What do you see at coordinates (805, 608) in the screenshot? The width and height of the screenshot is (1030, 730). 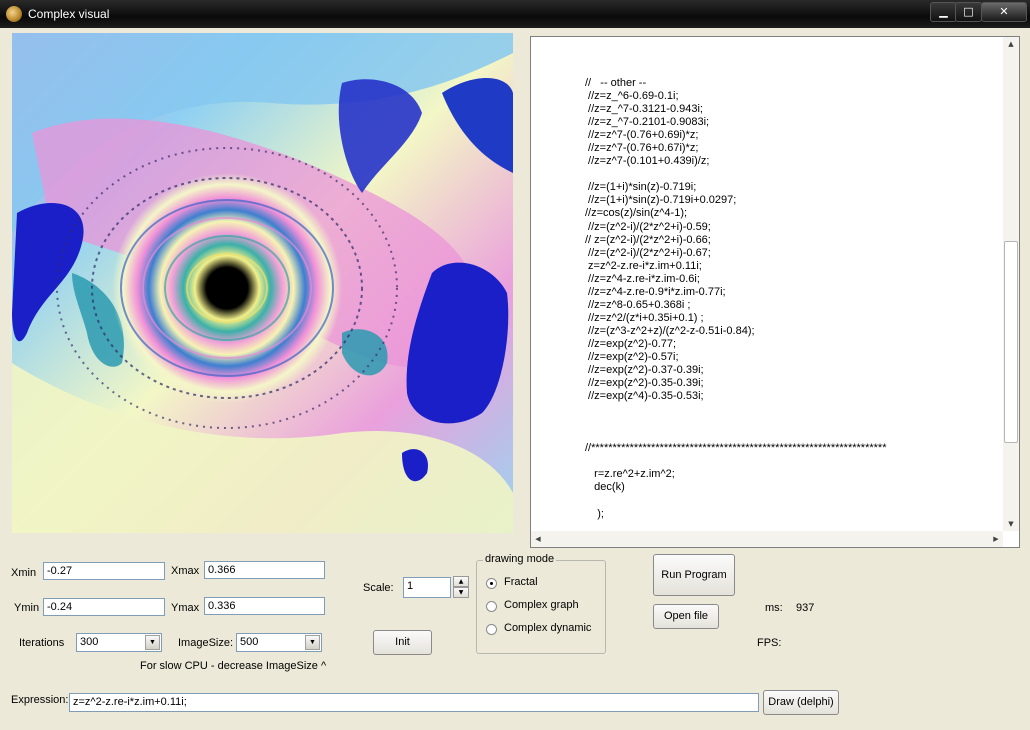 I see `ms-value: 937` at bounding box center [805, 608].